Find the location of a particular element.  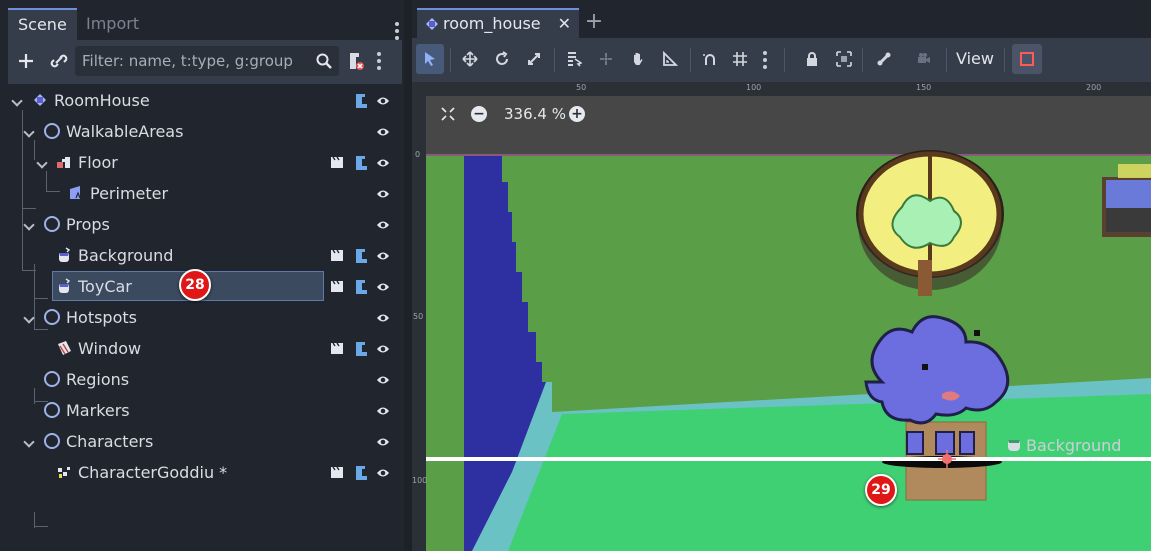

tree-row-walkableareas: WalkableAreas is located at coordinates (205, 131).